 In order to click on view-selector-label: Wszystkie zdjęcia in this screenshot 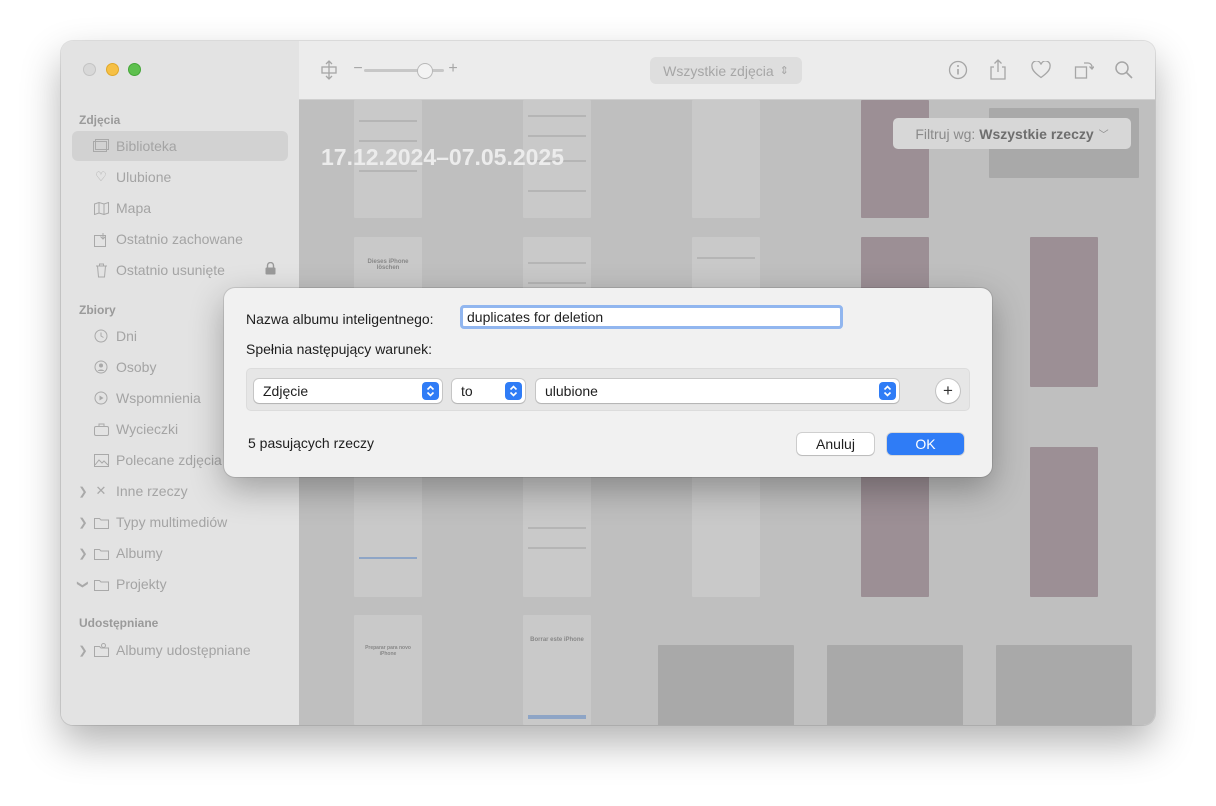, I will do `click(718, 70)`.